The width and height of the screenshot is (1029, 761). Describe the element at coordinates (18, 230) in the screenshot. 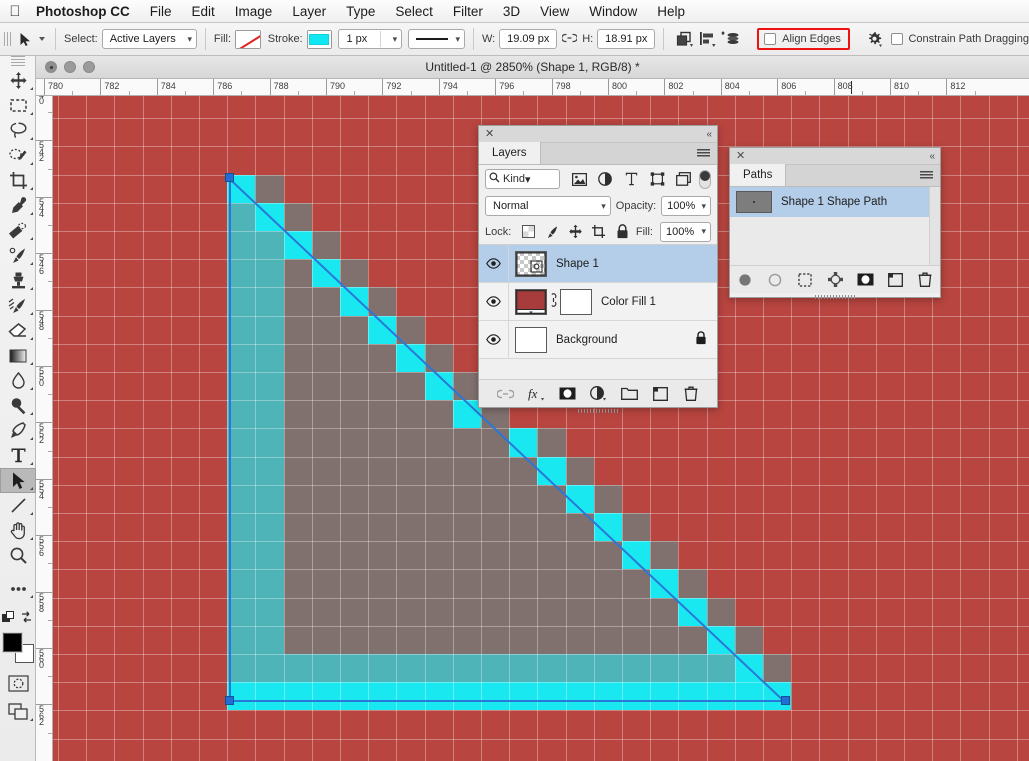

I see `spot-healing-brush-tool` at that location.